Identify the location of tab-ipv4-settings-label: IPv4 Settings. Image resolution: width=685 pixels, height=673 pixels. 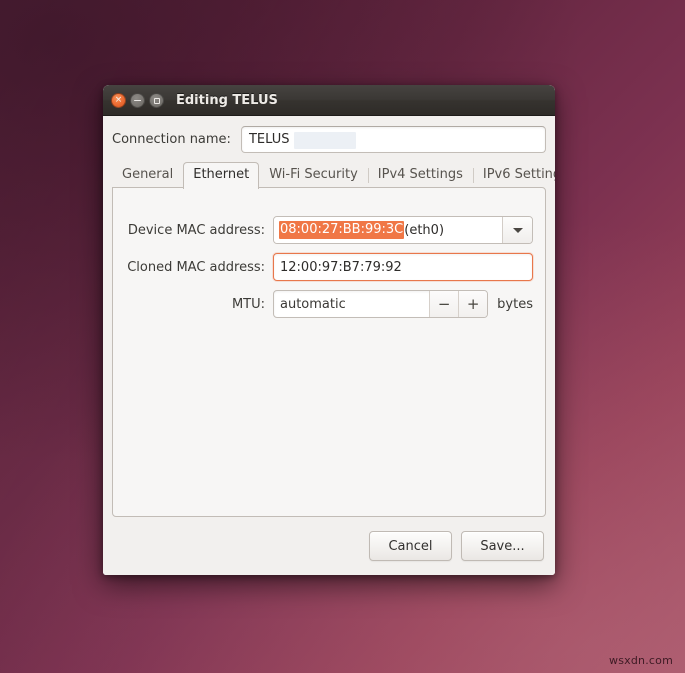
(420, 174).